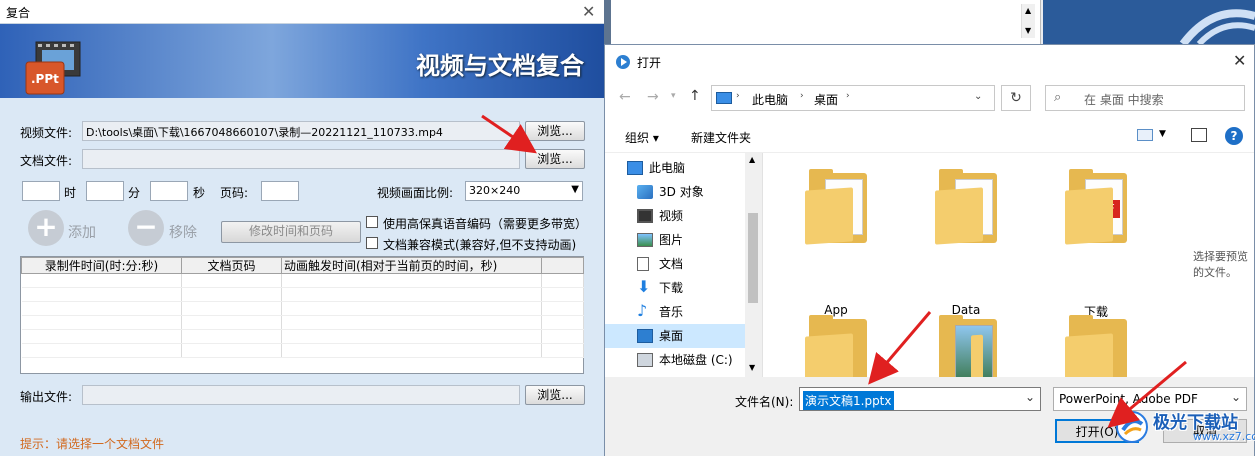 The image size is (1255, 456). Describe the element at coordinates (1147, 394) in the screenshot. I see `arrow-to-open-button` at that location.